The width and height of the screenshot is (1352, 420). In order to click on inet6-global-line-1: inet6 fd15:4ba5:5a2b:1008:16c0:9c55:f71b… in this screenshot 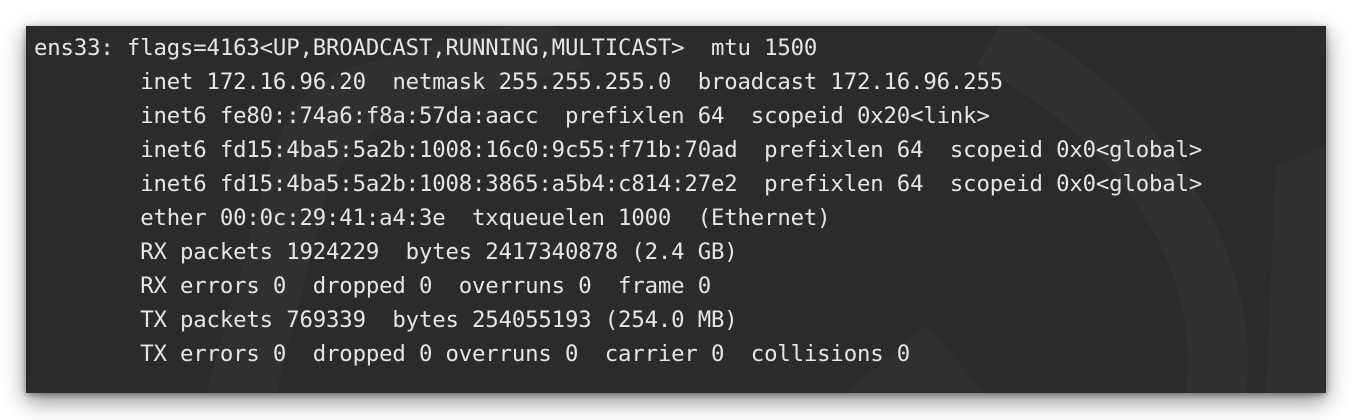, I will do `click(618, 150)`.